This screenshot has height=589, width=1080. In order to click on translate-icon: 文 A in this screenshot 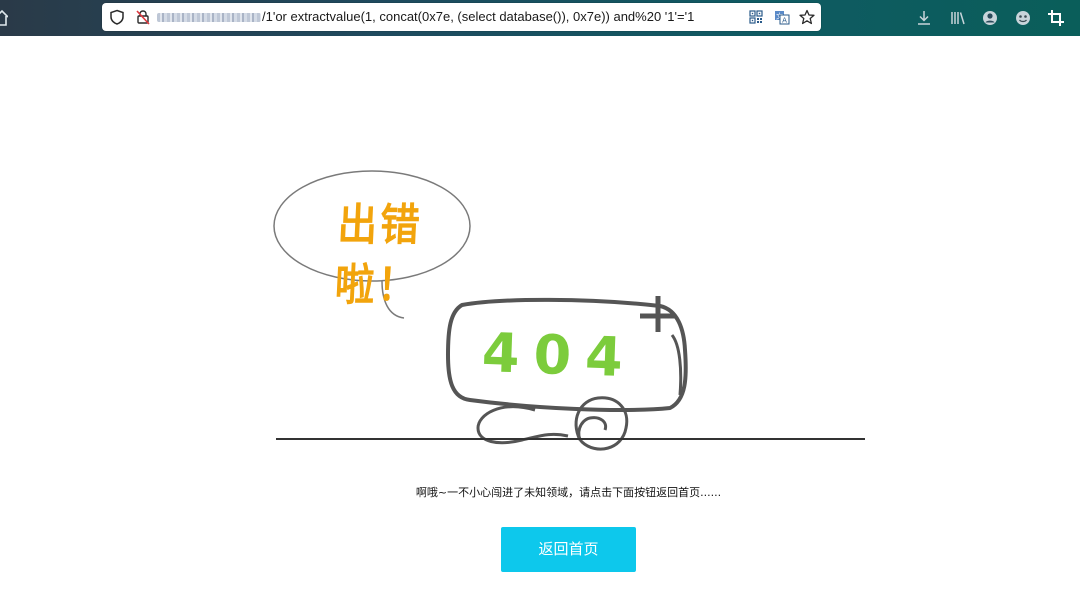, I will do `click(782, 17)`.